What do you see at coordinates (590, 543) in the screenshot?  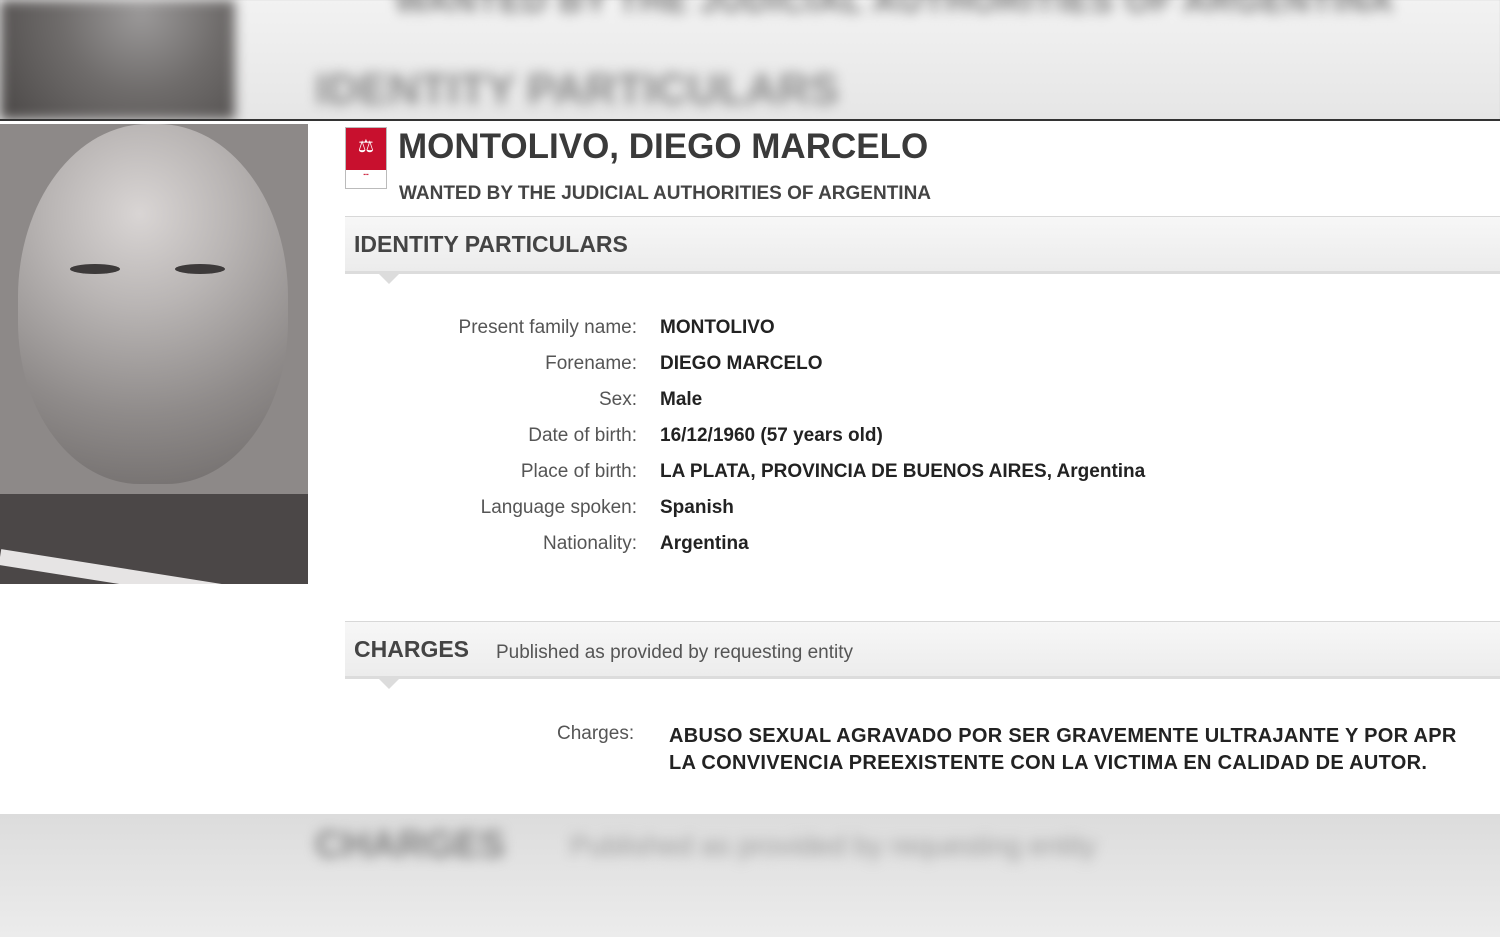 I see `field-label: Nationality:` at bounding box center [590, 543].